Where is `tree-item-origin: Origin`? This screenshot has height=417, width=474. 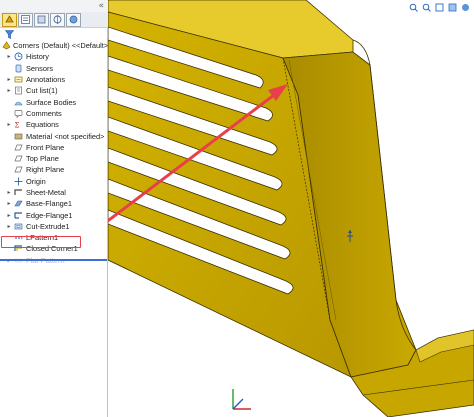 tree-item-origin: Origin is located at coordinates (54, 181).